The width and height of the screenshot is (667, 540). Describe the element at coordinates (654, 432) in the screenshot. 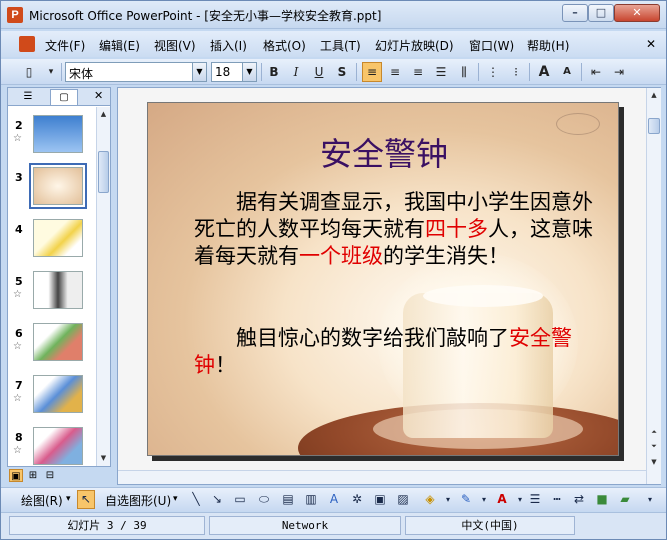

I see `previous-slide-icon: ⏶` at that location.